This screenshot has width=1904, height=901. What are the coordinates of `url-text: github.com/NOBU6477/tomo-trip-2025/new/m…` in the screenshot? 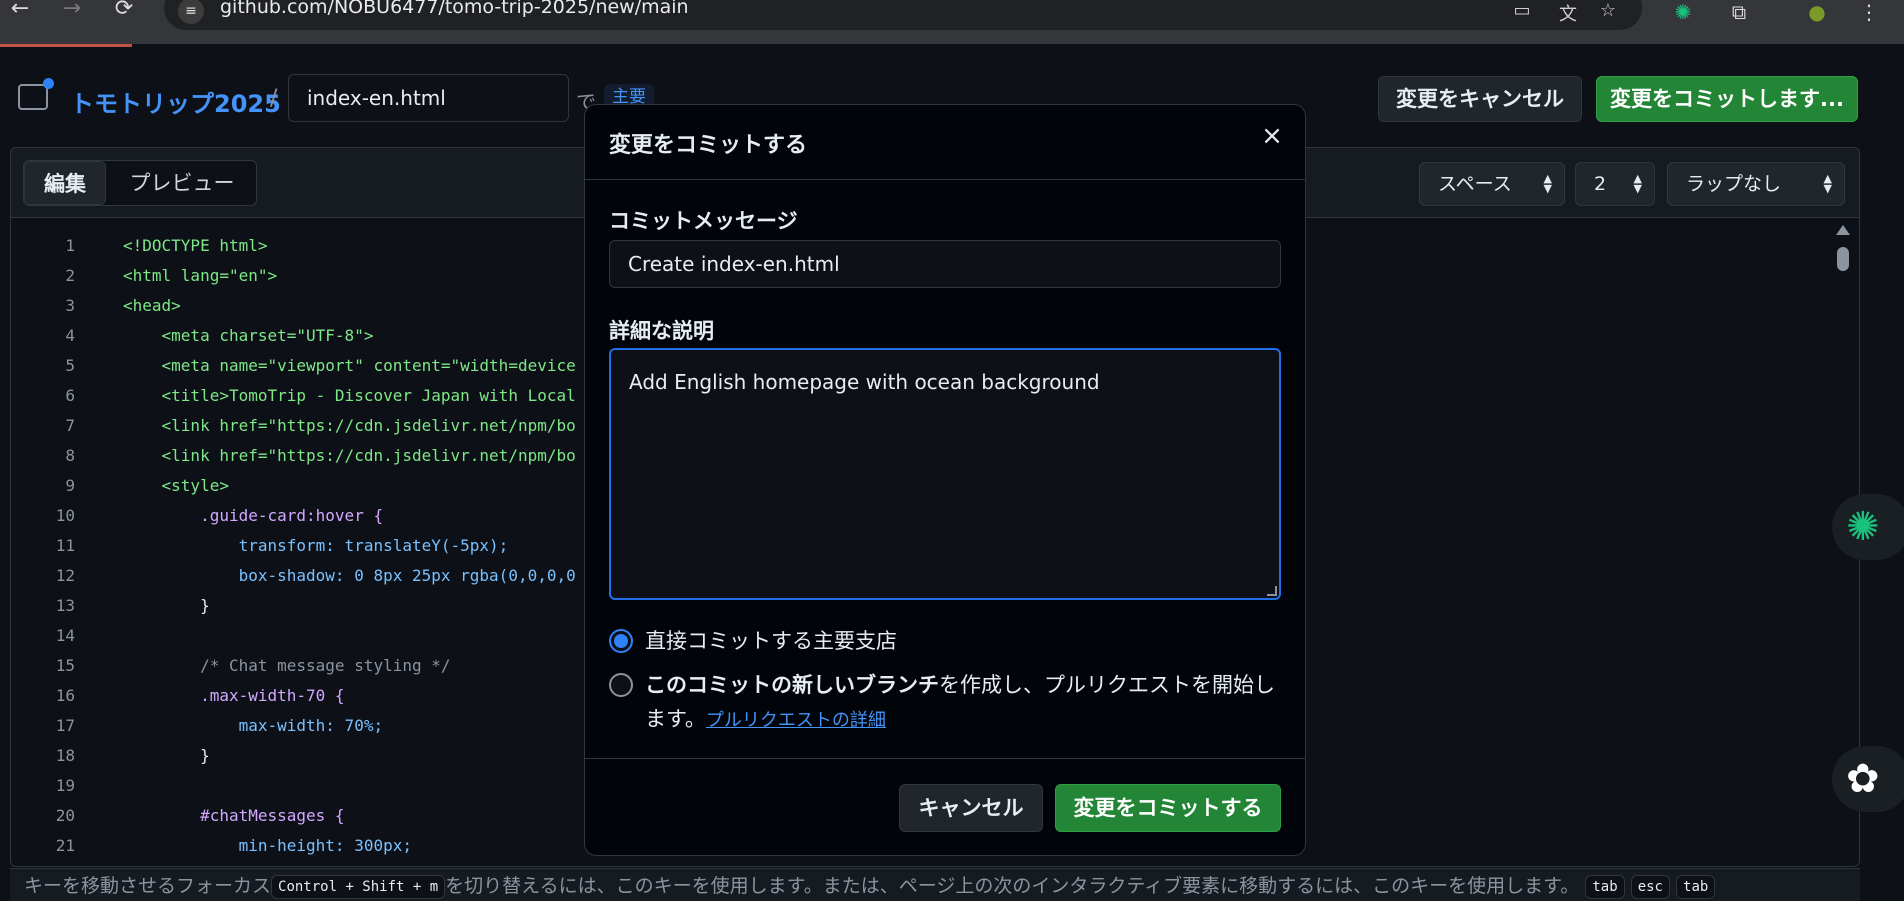 It's located at (454, 9).